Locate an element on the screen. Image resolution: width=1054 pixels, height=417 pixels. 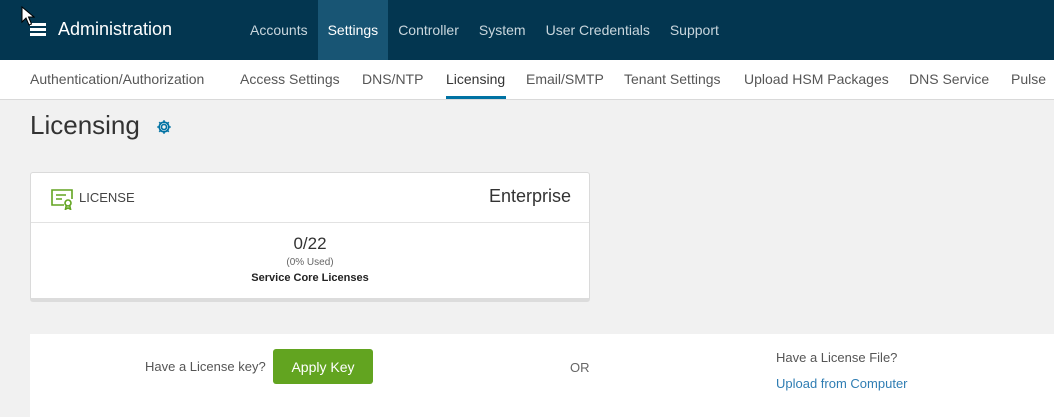
subnav-licensing: Licensing is located at coordinates (475, 79).